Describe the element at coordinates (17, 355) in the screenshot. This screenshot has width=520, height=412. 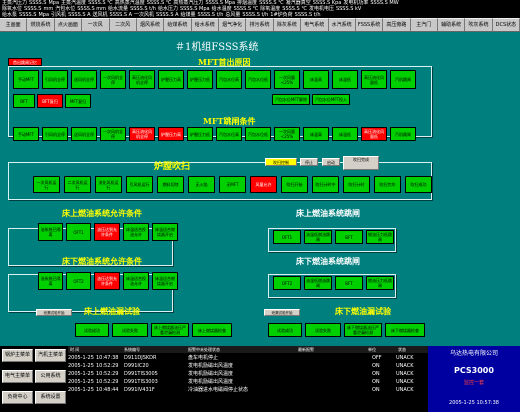
I see `menu-button: 锅炉主菜单` at that location.